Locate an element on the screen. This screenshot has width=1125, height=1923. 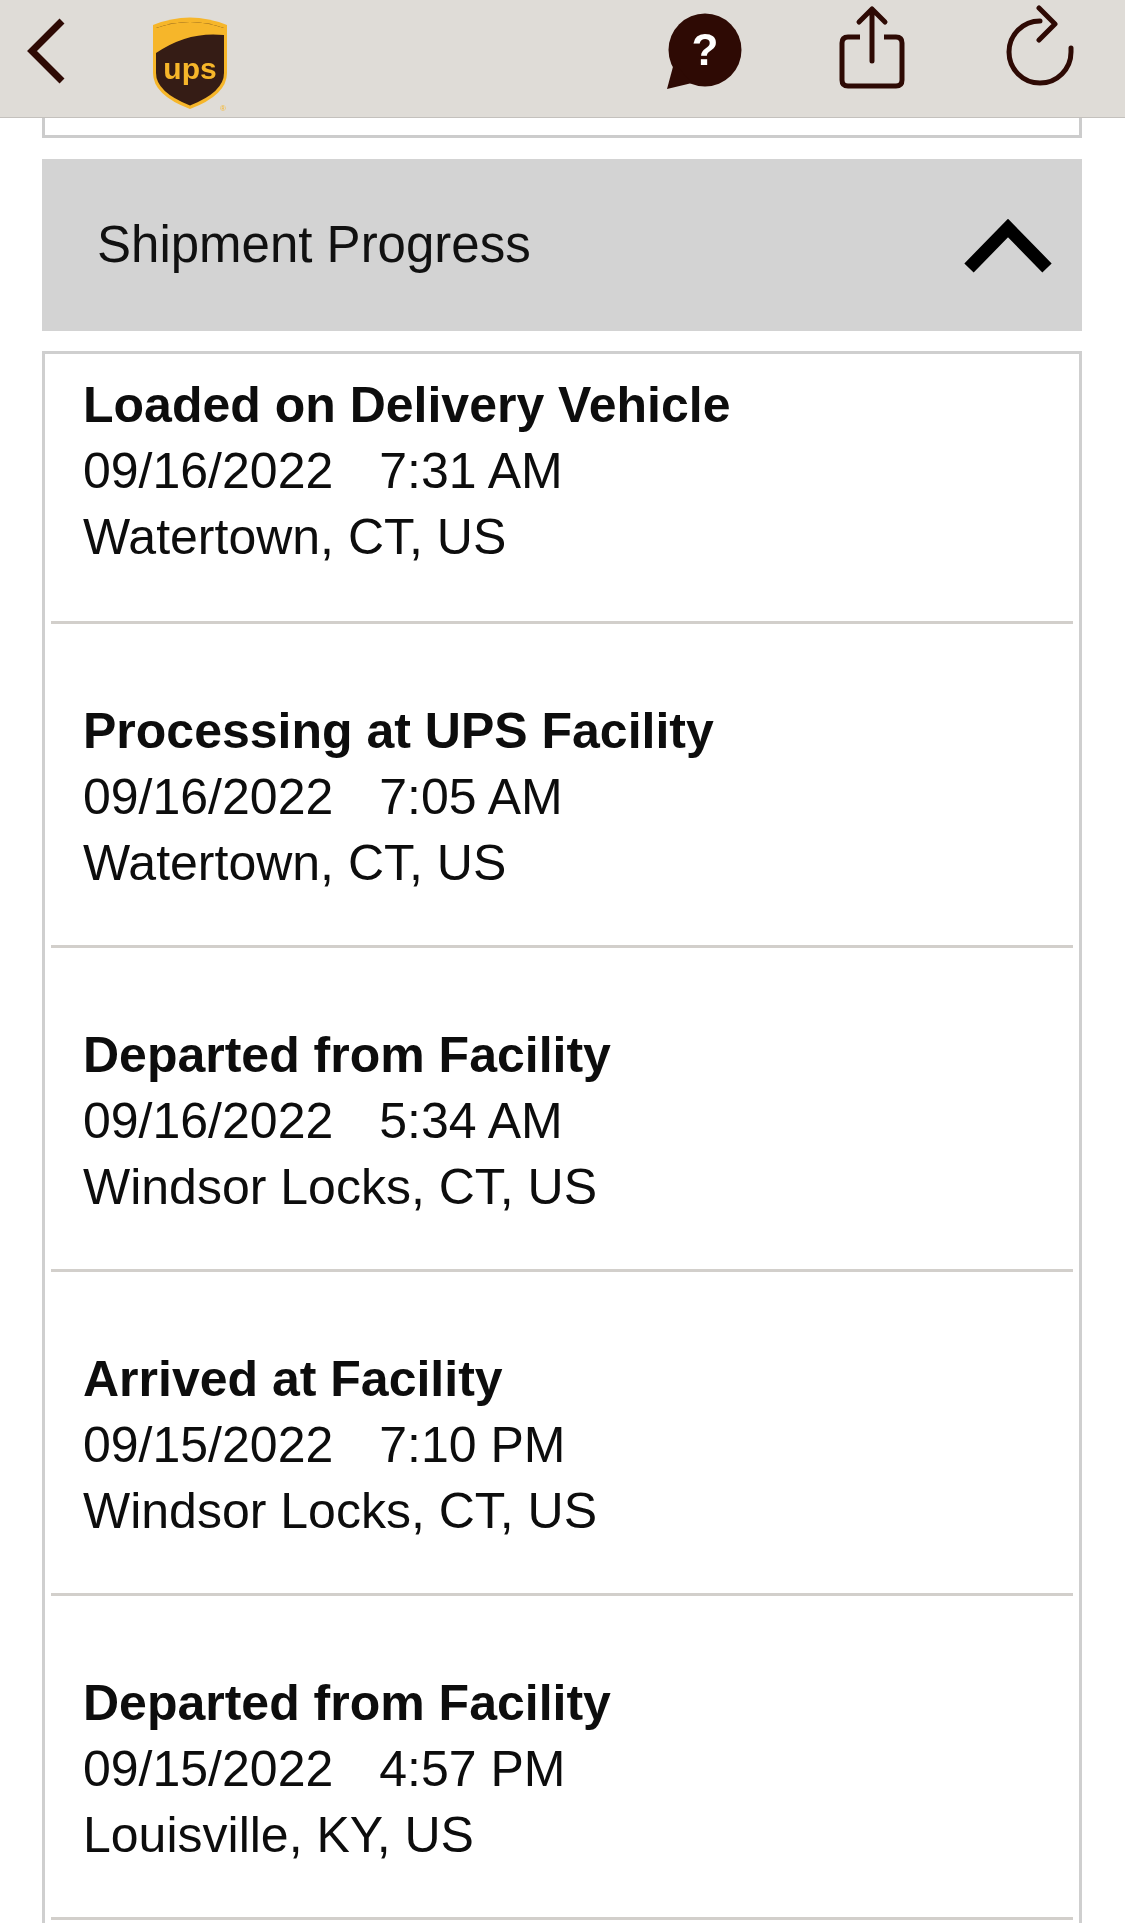
event-location: Louisville, KY, US is located at coordinates (278, 1835).